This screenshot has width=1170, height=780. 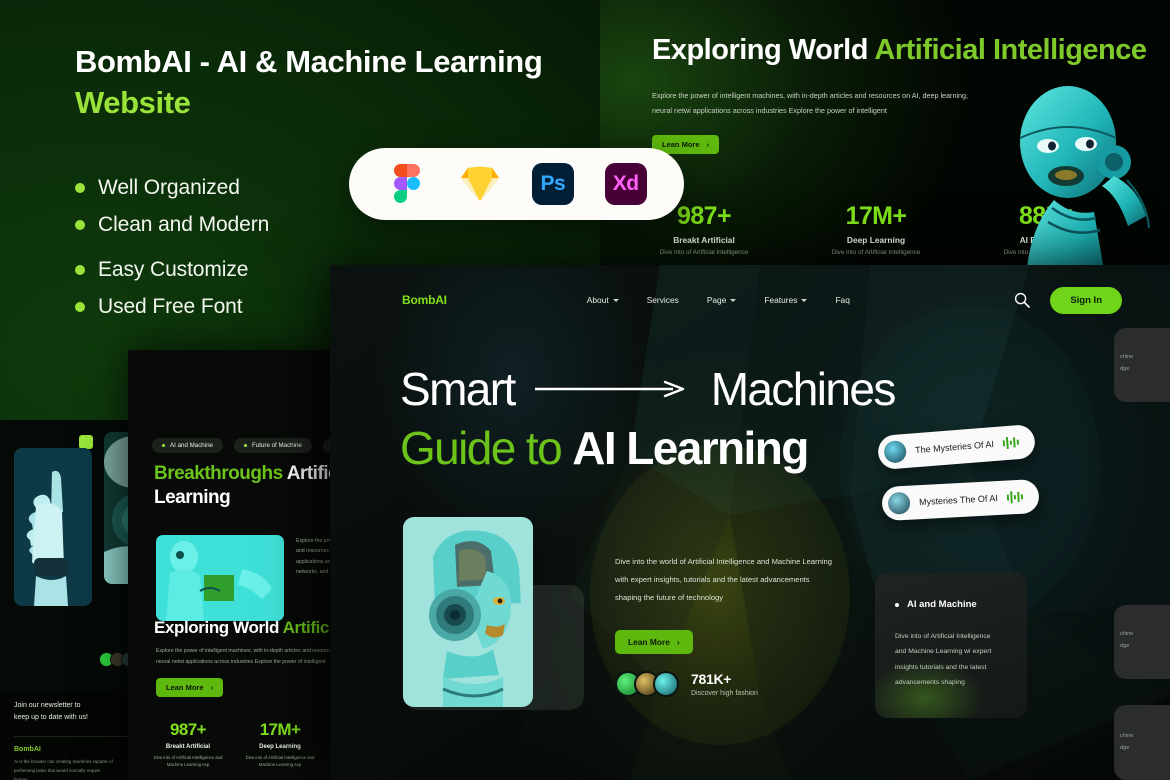 I want to click on search-icon, so click(x=1022, y=300).